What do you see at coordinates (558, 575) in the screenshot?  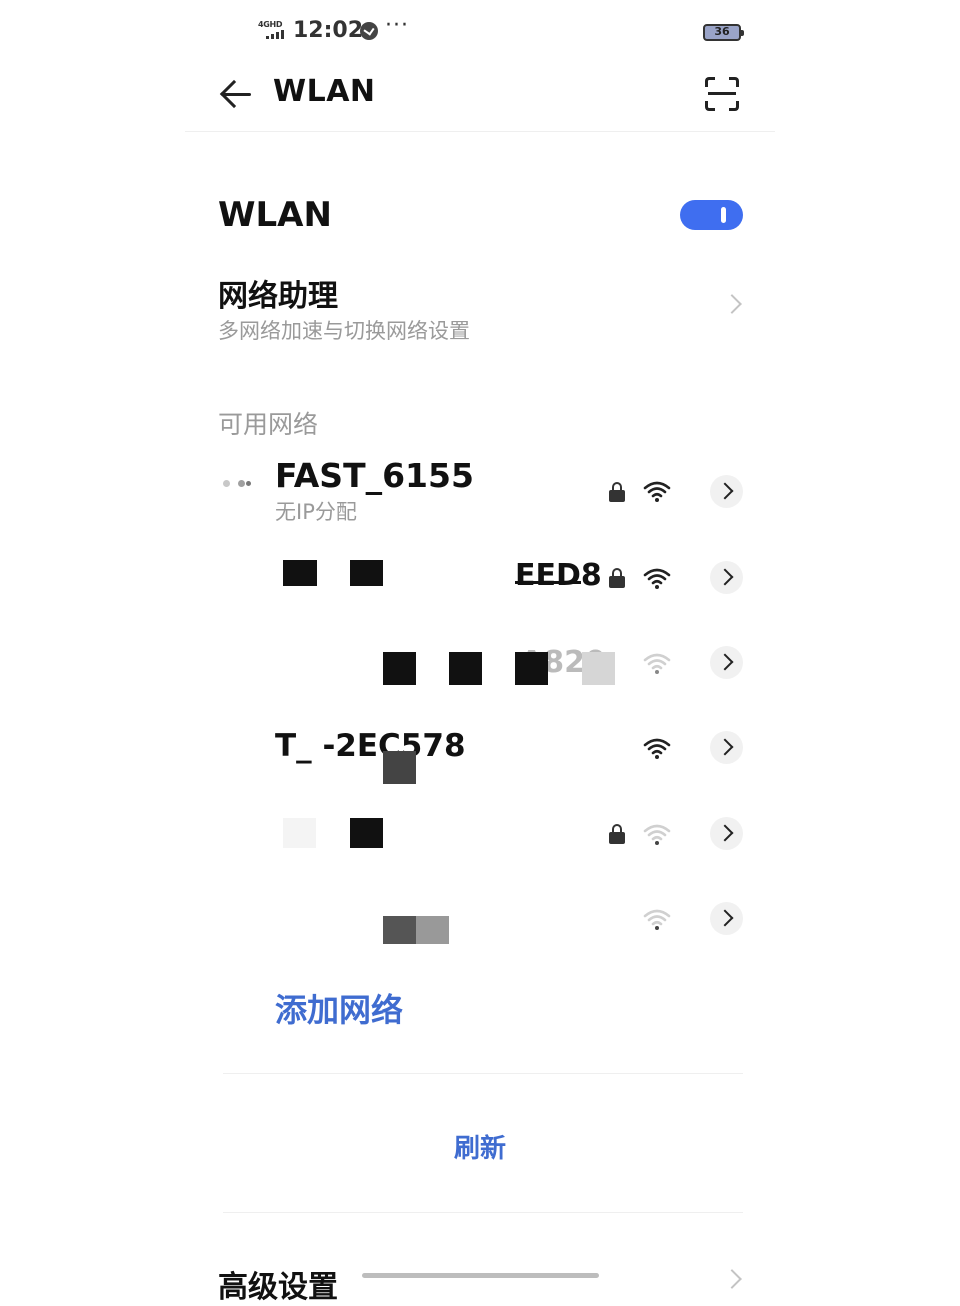 I see `network-name: EED8` at bounding box center [558, 575].